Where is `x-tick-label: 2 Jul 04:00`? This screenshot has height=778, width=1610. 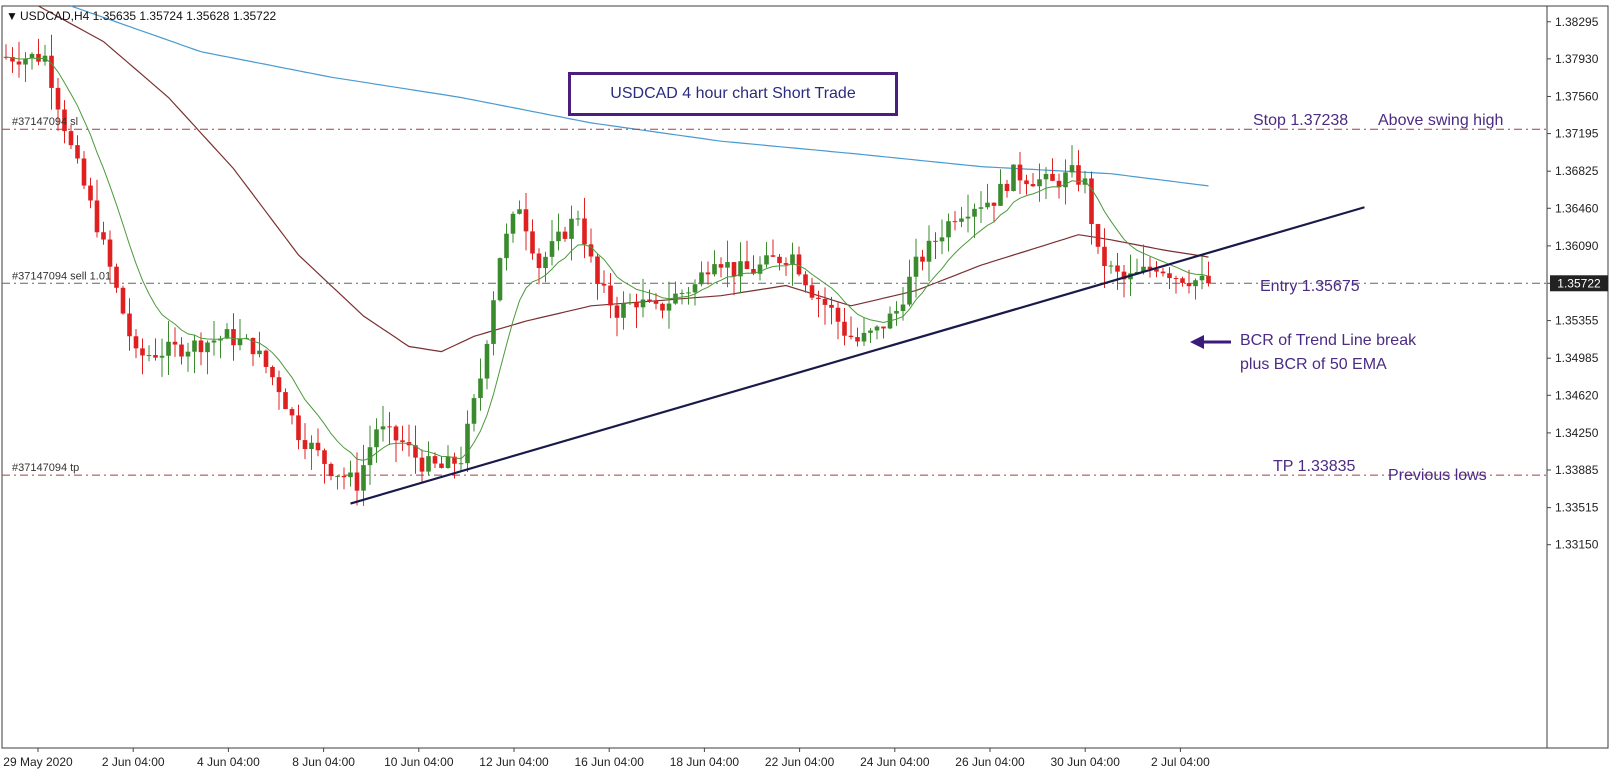
x-tick-label: 2 Jul 04:00 is located at coordinates (1180, 762).